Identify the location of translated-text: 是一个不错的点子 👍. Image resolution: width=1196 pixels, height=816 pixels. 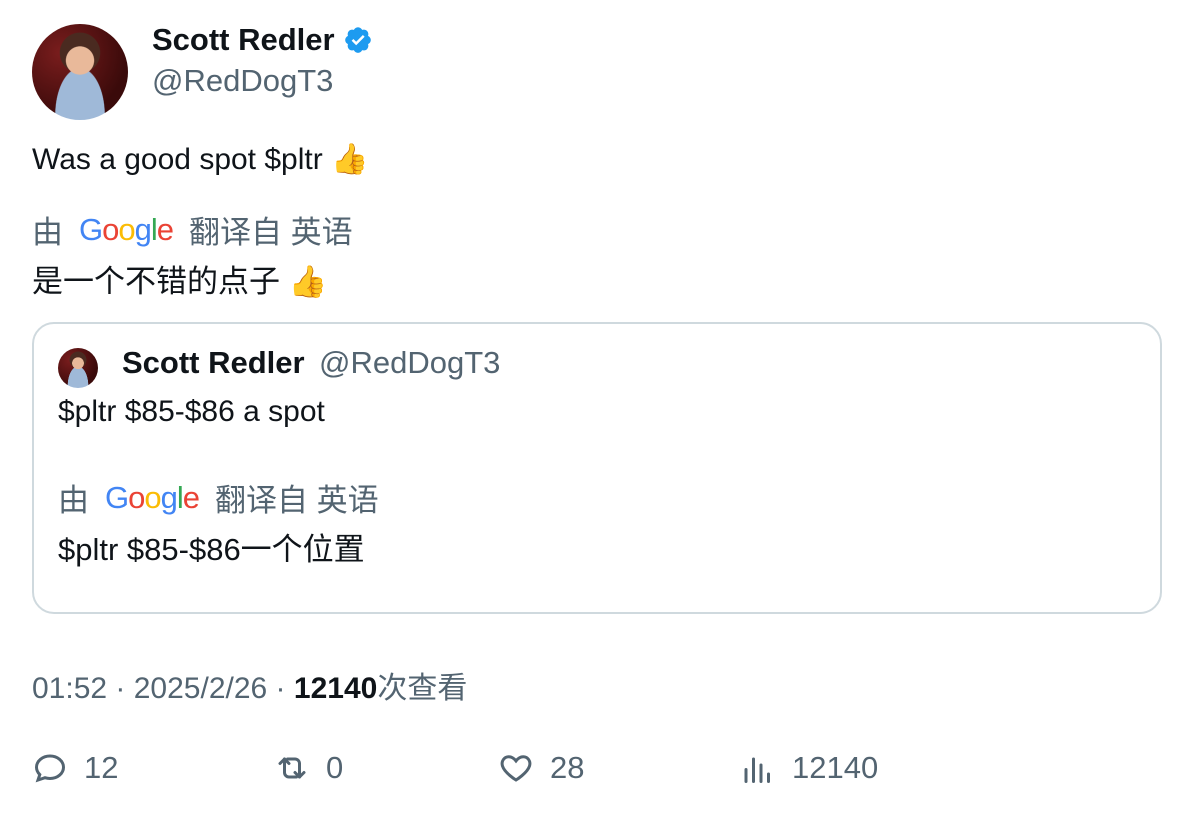
(180, 281).